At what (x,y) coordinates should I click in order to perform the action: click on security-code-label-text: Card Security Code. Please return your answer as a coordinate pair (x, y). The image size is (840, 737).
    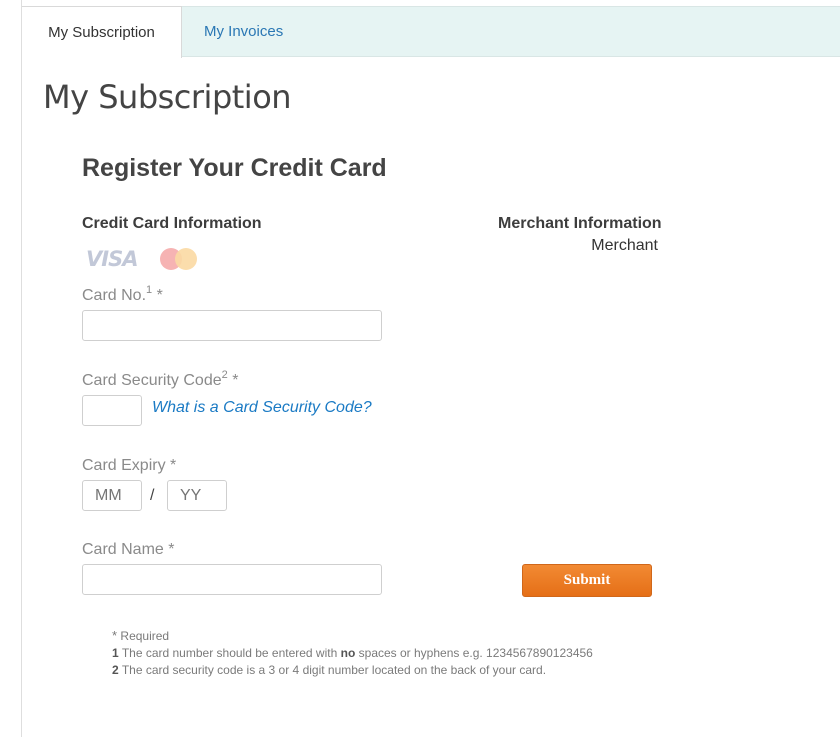
    Looking at the image, I should click on (152, 380).